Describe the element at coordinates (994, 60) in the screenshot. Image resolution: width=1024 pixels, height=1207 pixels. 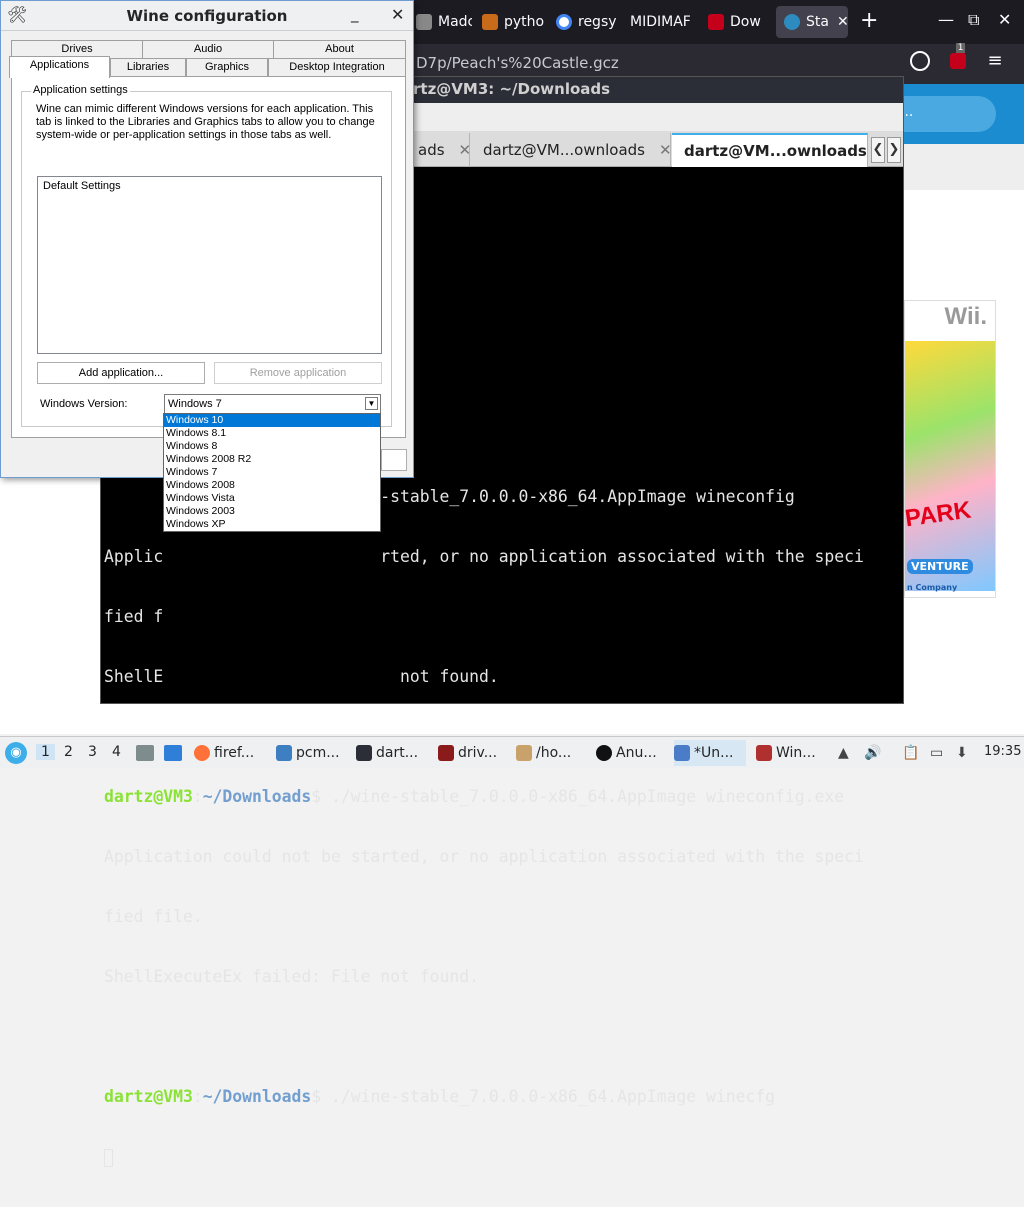
I see `menu-icon: ≡` at that location.